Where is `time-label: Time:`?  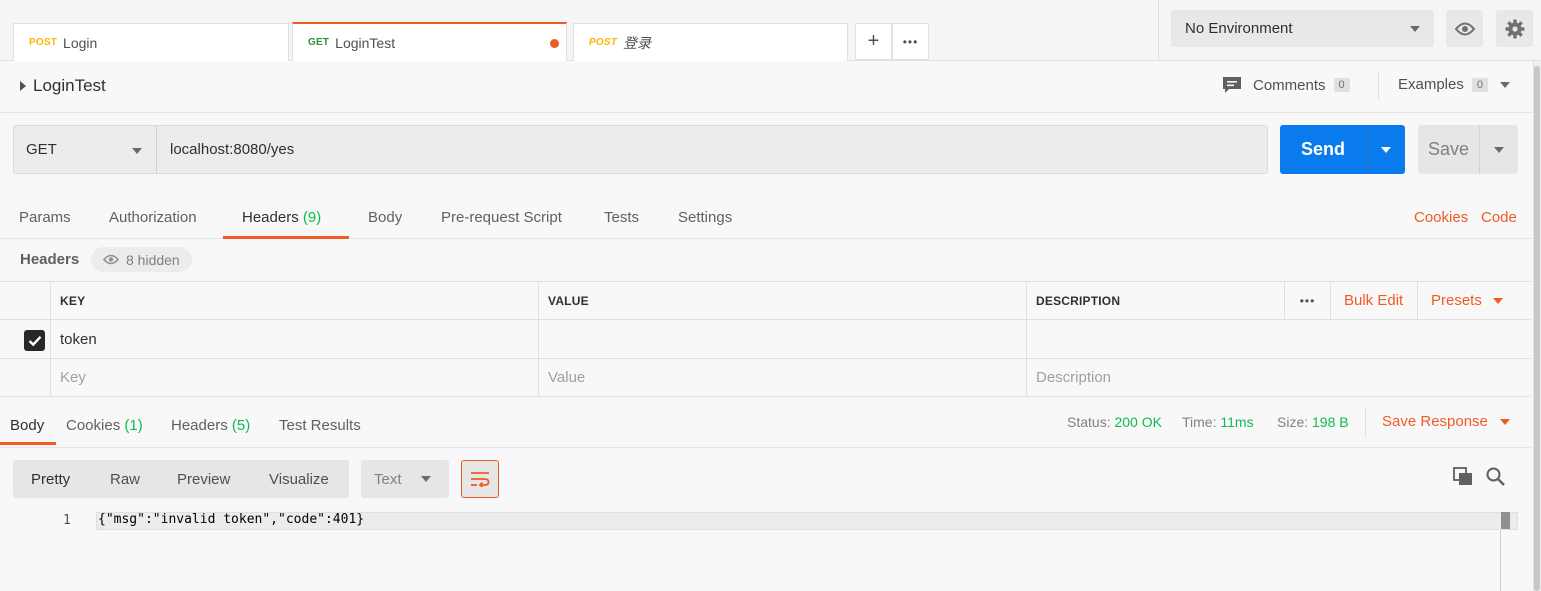
time-label: Time: is located at coordinates (1199, 422).